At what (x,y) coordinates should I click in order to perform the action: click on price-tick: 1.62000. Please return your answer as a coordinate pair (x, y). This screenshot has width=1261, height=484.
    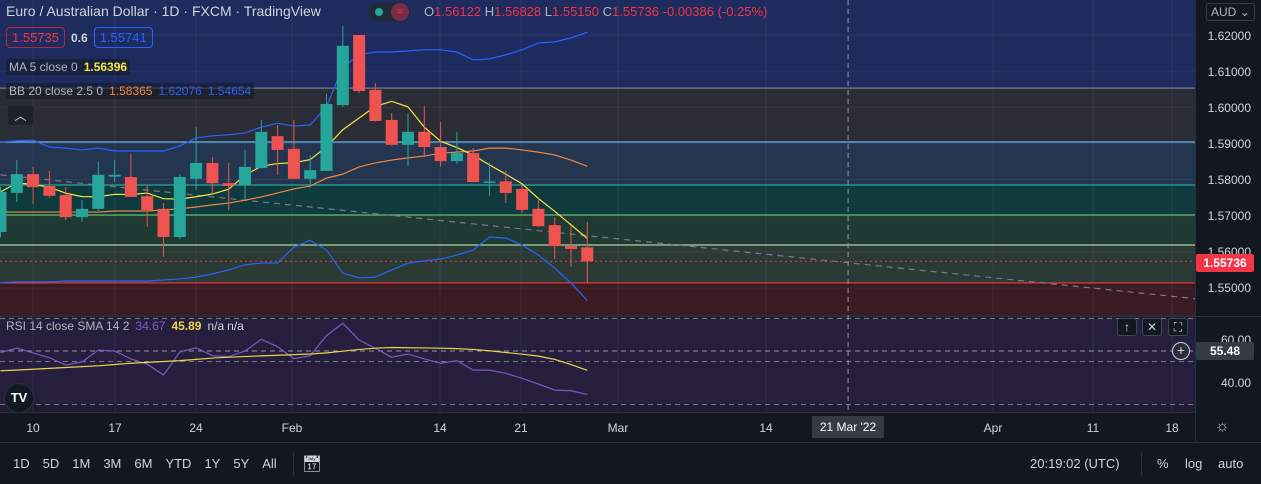
    Looking at the image, I should click on (1229, 36).